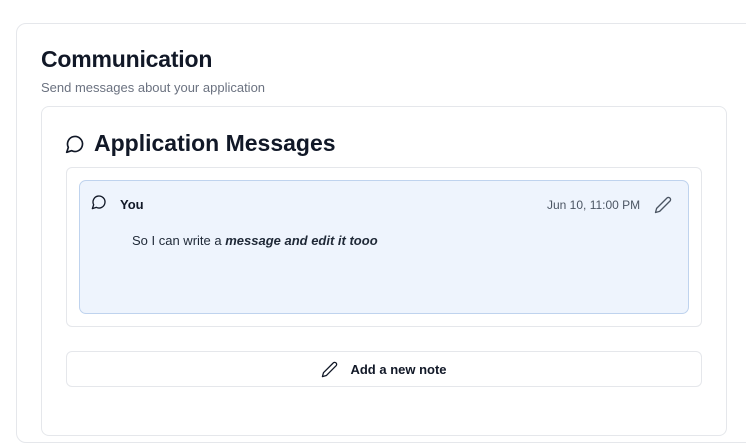 The width and height of the screenshot is (746, 443). I want to click on edit-message-pencil-icon, so click(663, 205).